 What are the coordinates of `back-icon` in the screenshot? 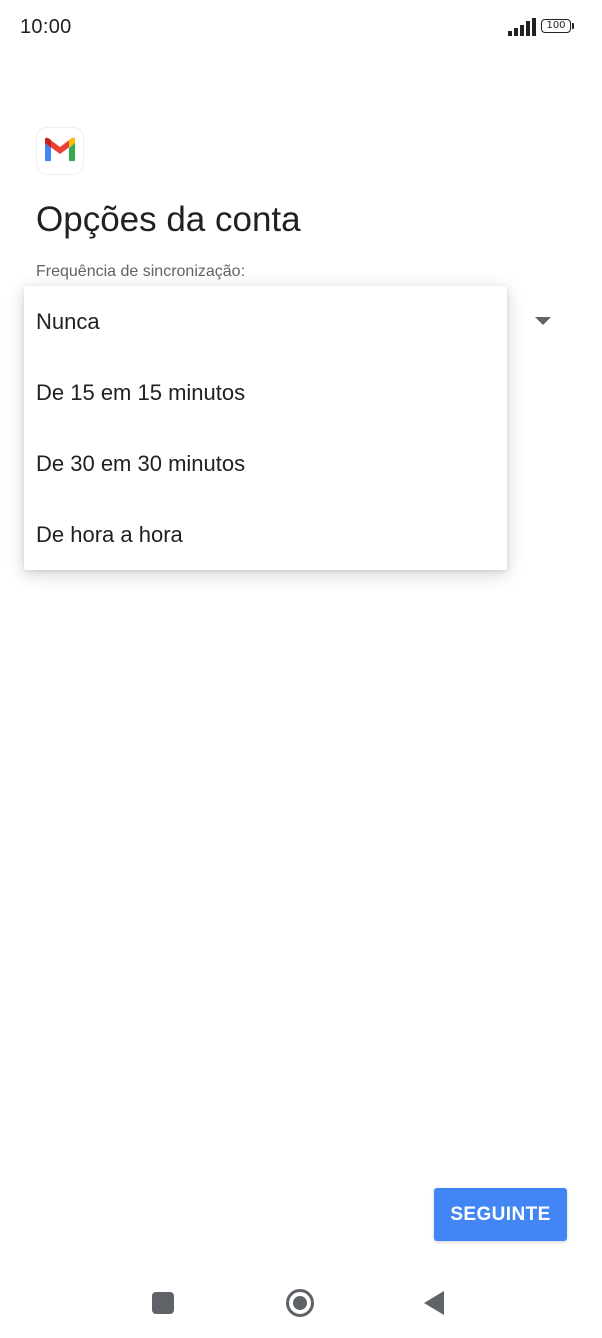 It's located at (434, 1303).